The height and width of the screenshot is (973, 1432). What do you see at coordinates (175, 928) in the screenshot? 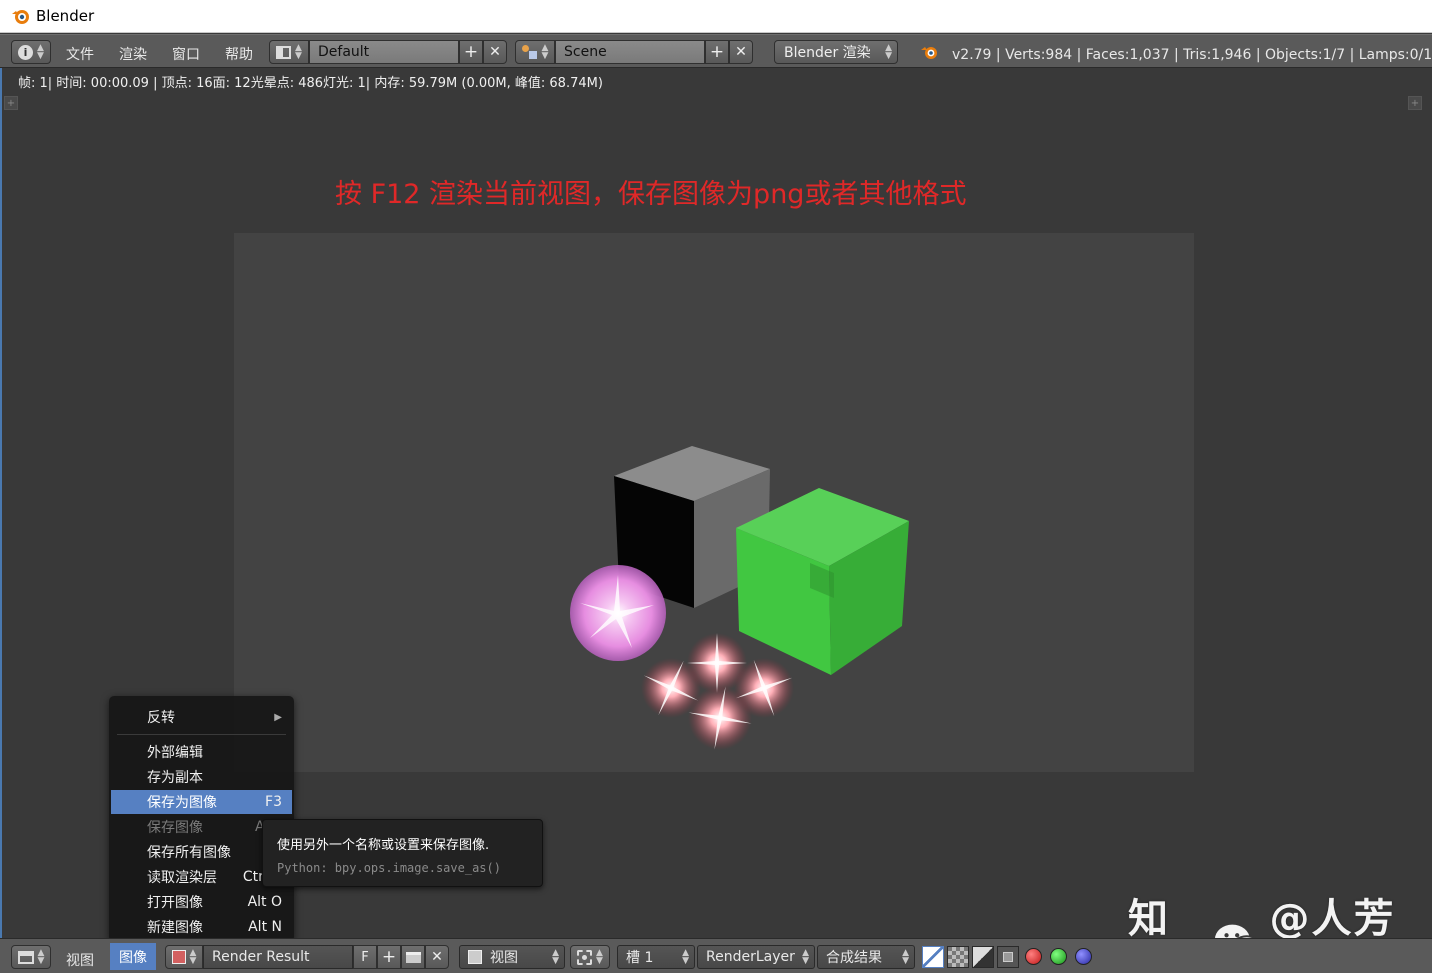
I see `menu-item-label: 新建图像` at bounding box center [175, 928].